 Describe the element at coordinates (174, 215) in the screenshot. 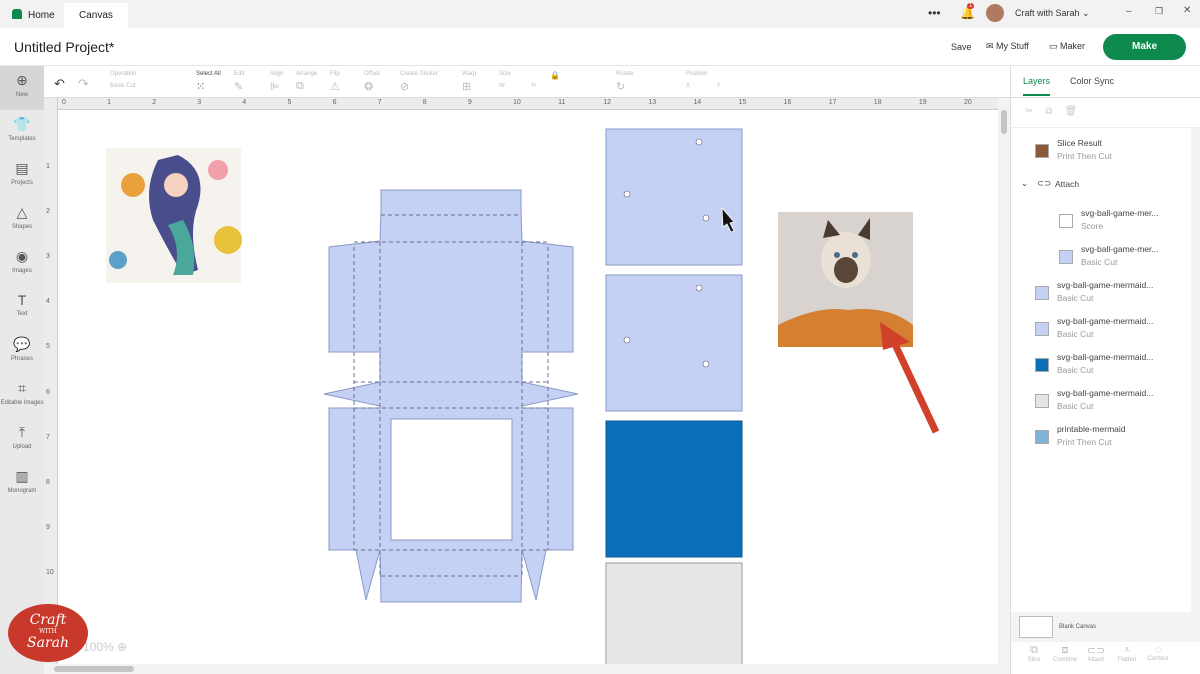

I see `mermaid-image` at that location.